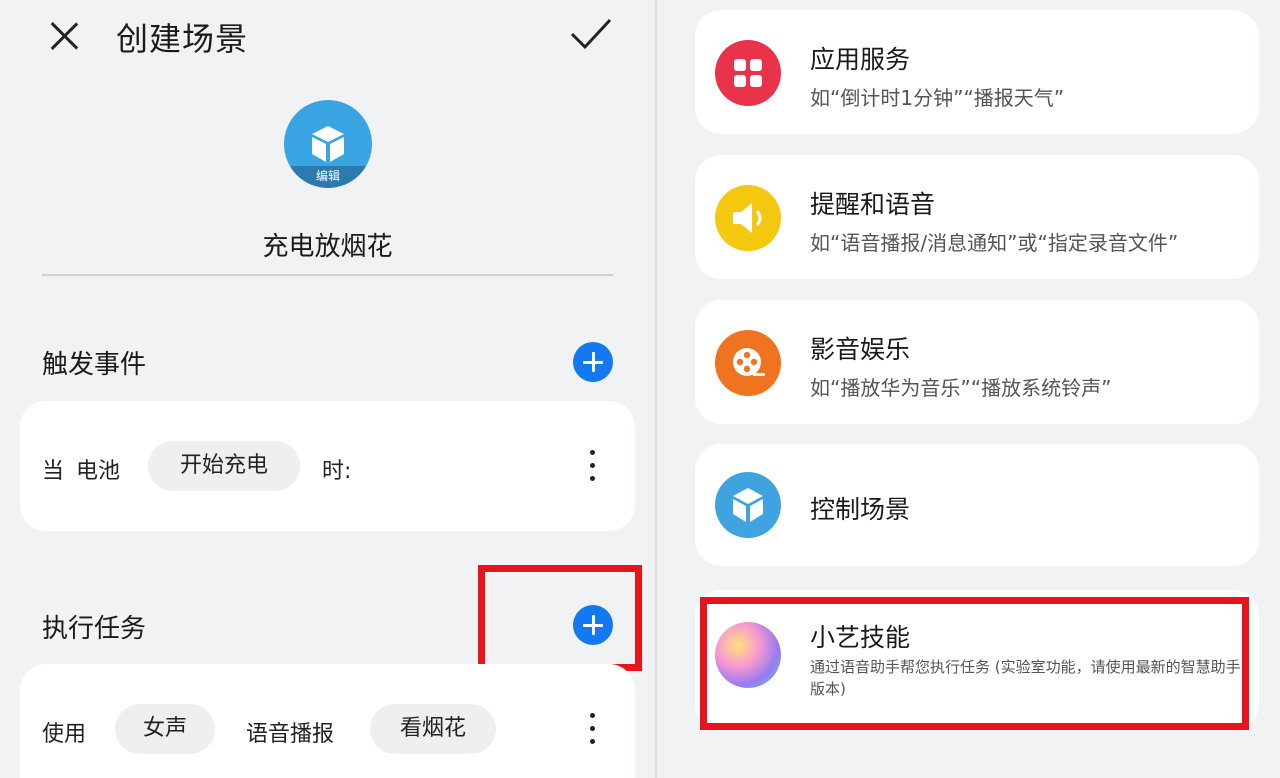 This screenshot has width=1280, height=778. Describe the element at coordinates (328, 177) in the screenshot. I see `edit-avatar-label: 编辑` at that location.